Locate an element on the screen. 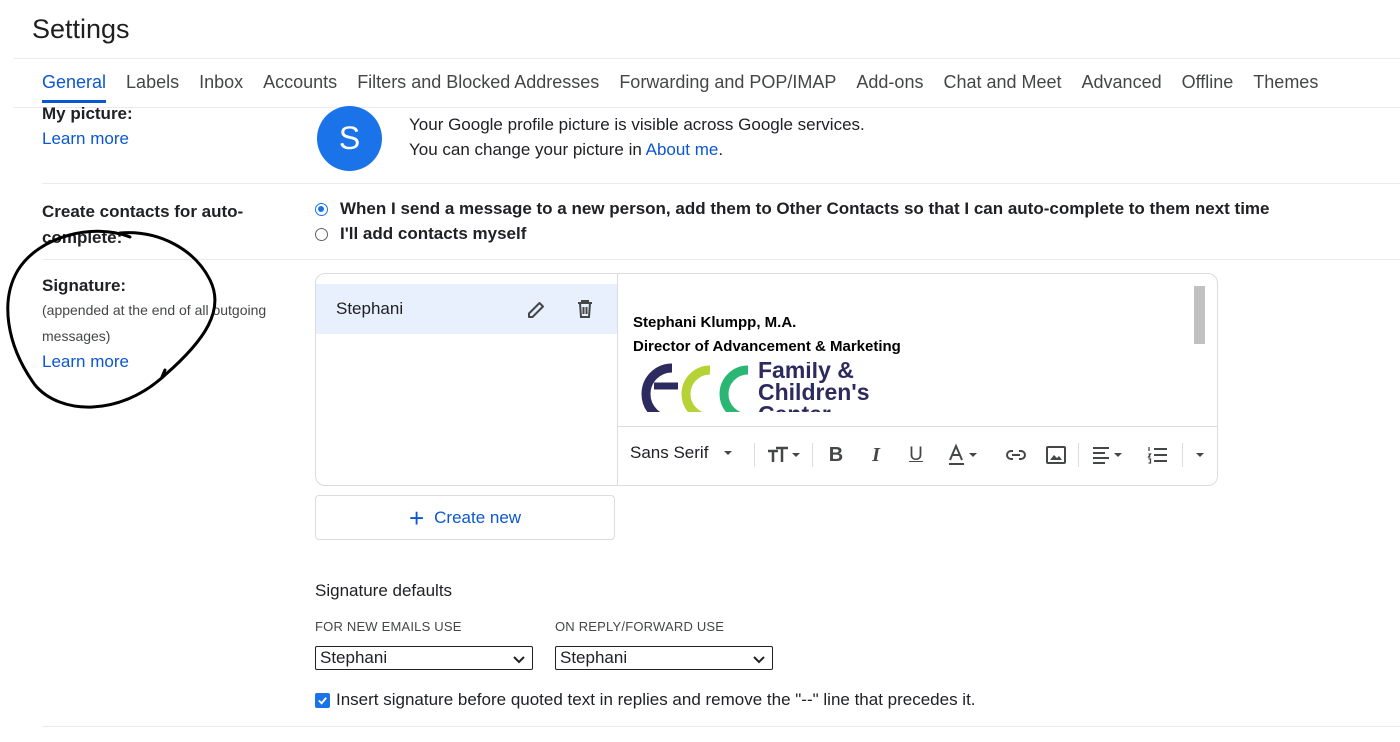 This screenshot has width=1400, height=742. create-new-button: + Create new is located at coordinates (465, 517).